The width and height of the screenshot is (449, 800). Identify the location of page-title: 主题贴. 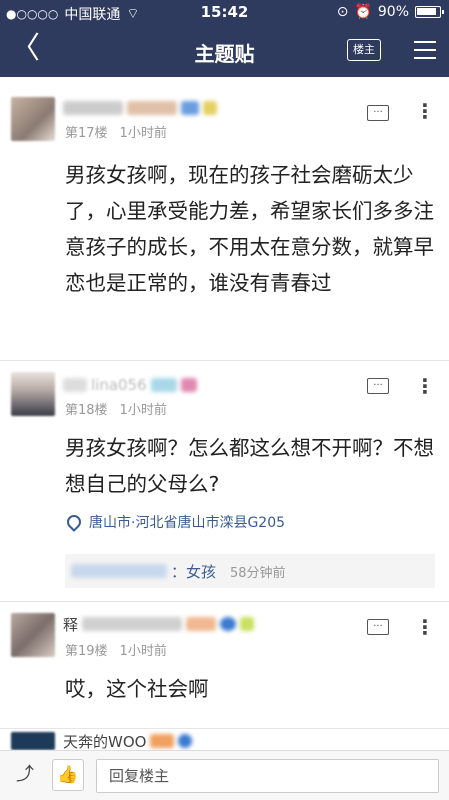
(224, 54).